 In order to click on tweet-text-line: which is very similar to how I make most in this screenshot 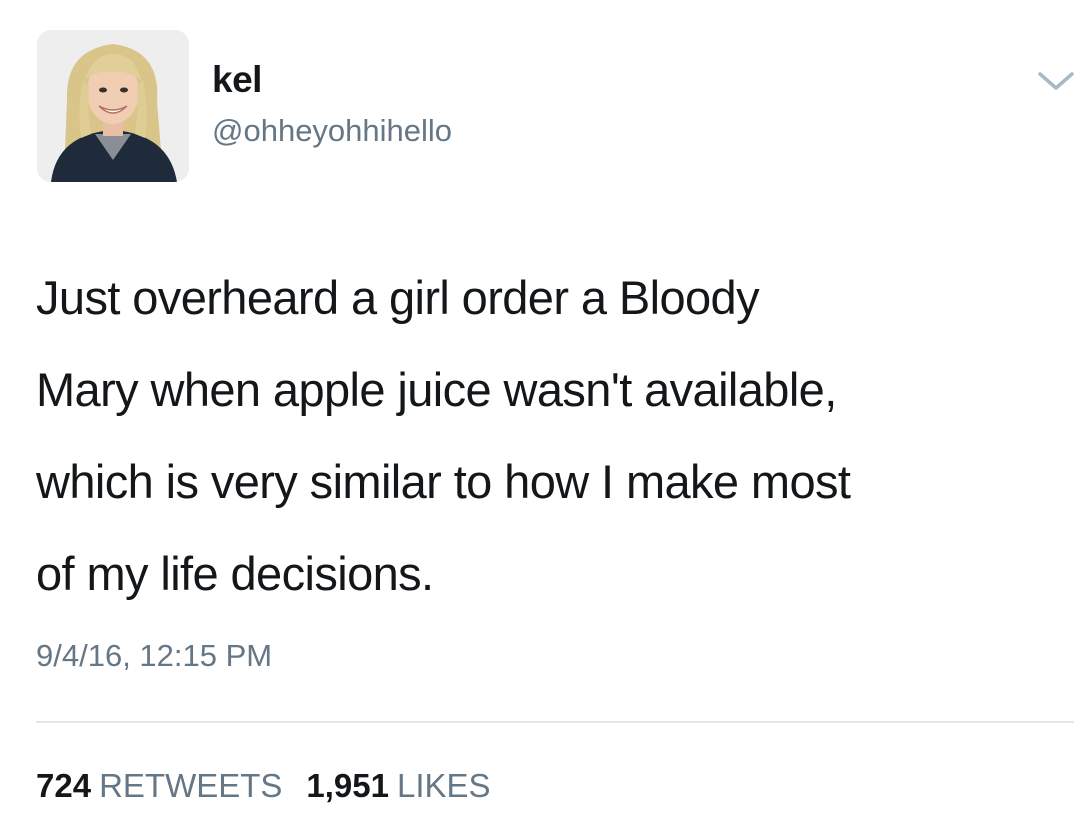, I will do `click(443, 481)`.